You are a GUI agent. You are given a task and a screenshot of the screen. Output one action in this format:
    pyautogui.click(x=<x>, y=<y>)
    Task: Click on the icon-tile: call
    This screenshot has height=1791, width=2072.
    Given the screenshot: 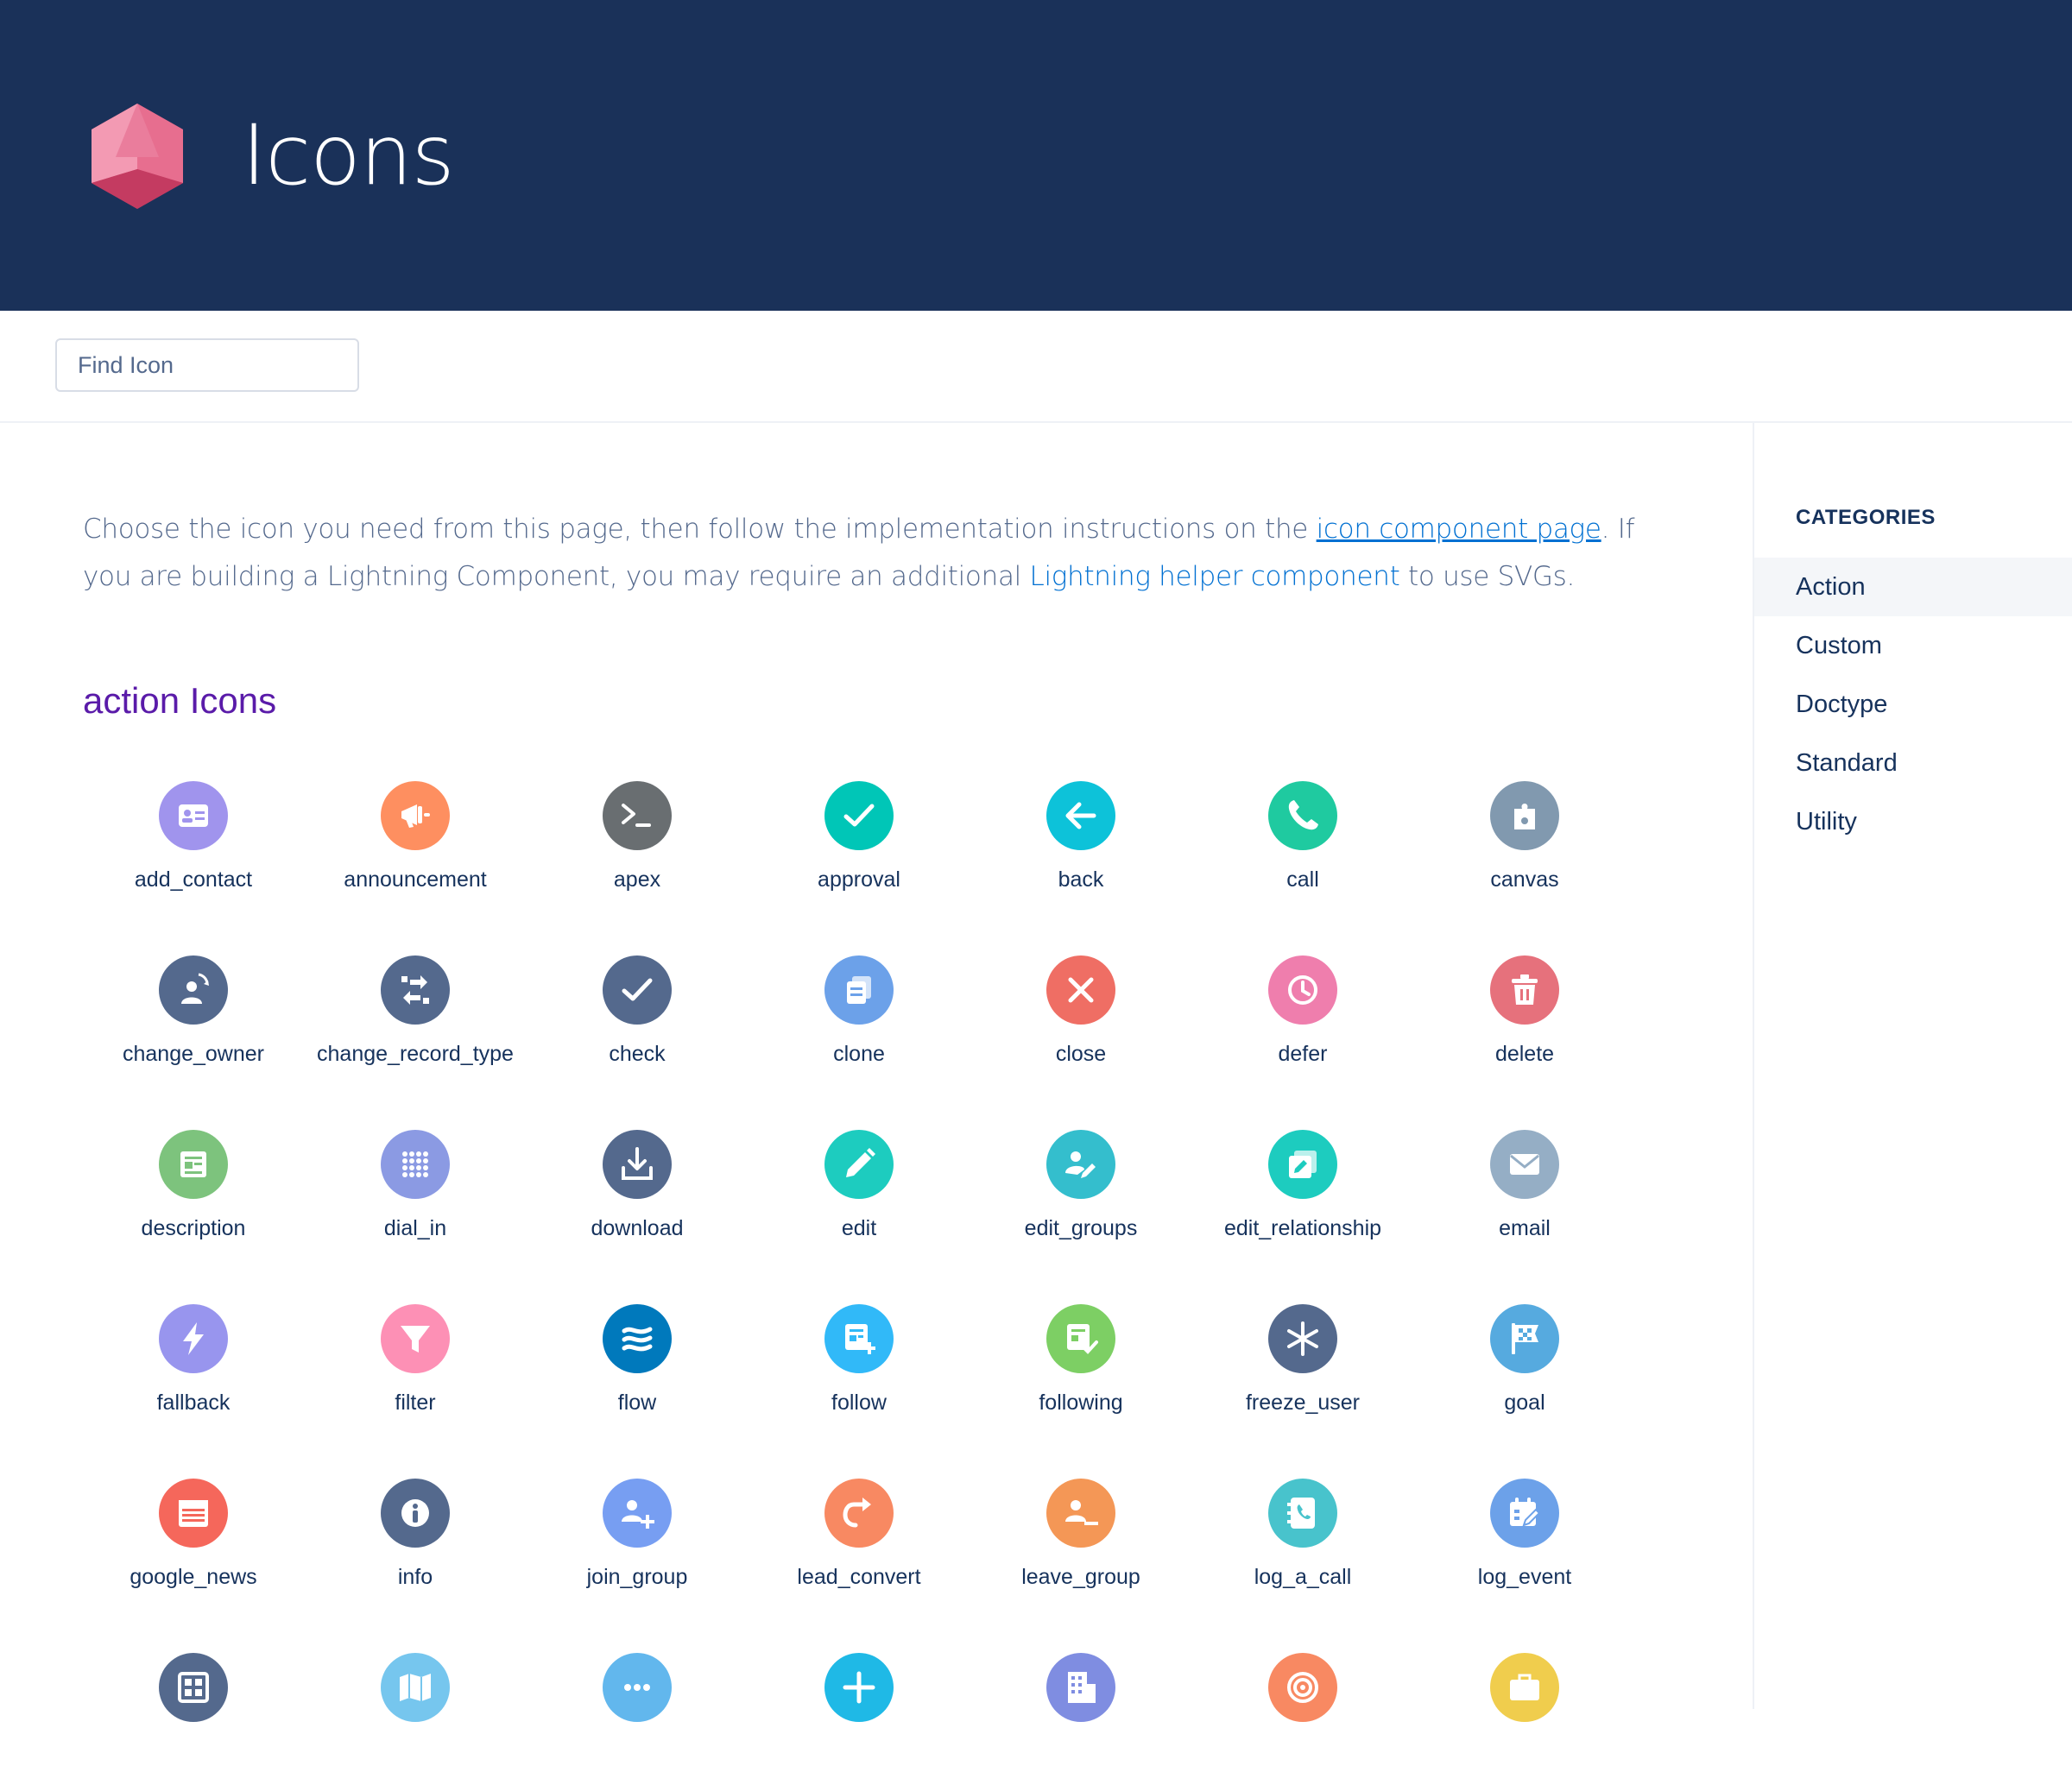 What is the action you would take?
    pyautogui.click(x=1303, y=850)
    